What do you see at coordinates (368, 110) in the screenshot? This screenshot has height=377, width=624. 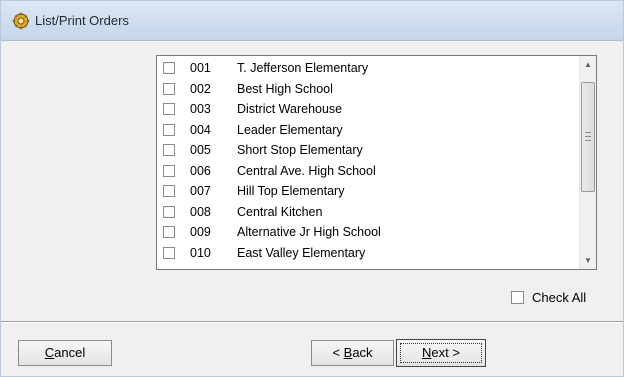 I see `list-item: 003 District Warehouse` at bounding box center [368, 110].